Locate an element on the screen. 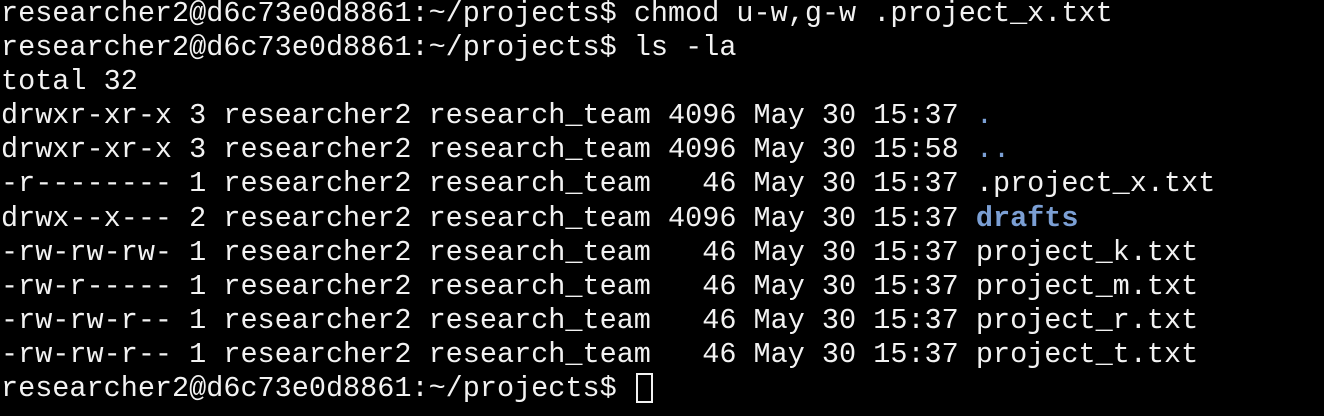 The image size is (1324, 416). listing-name: project_r.txt is located at coordinates (1087, 320).